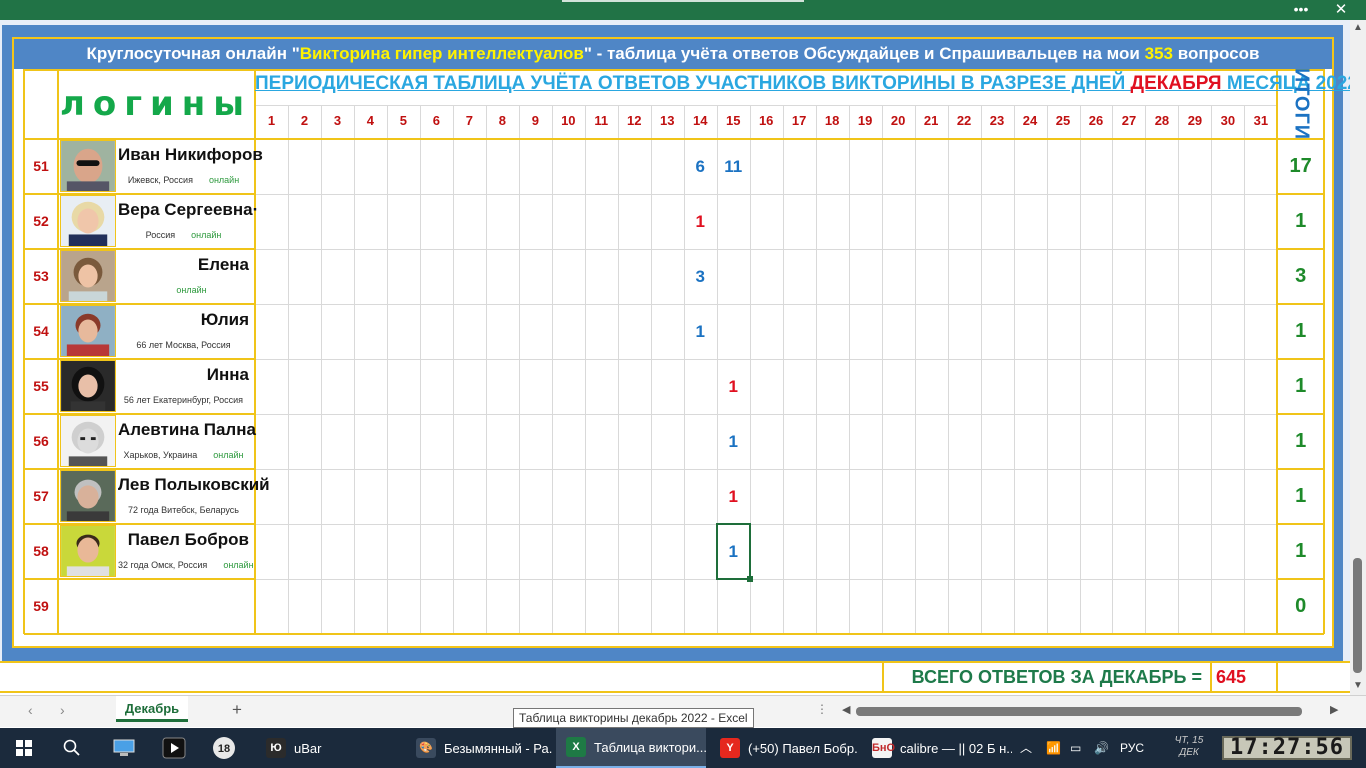  What do you see at coordinates (1358, 358) in the screenshot?
I see `vertical-scrollbar: ▲ ▼` at bounding box center [1358, 358].